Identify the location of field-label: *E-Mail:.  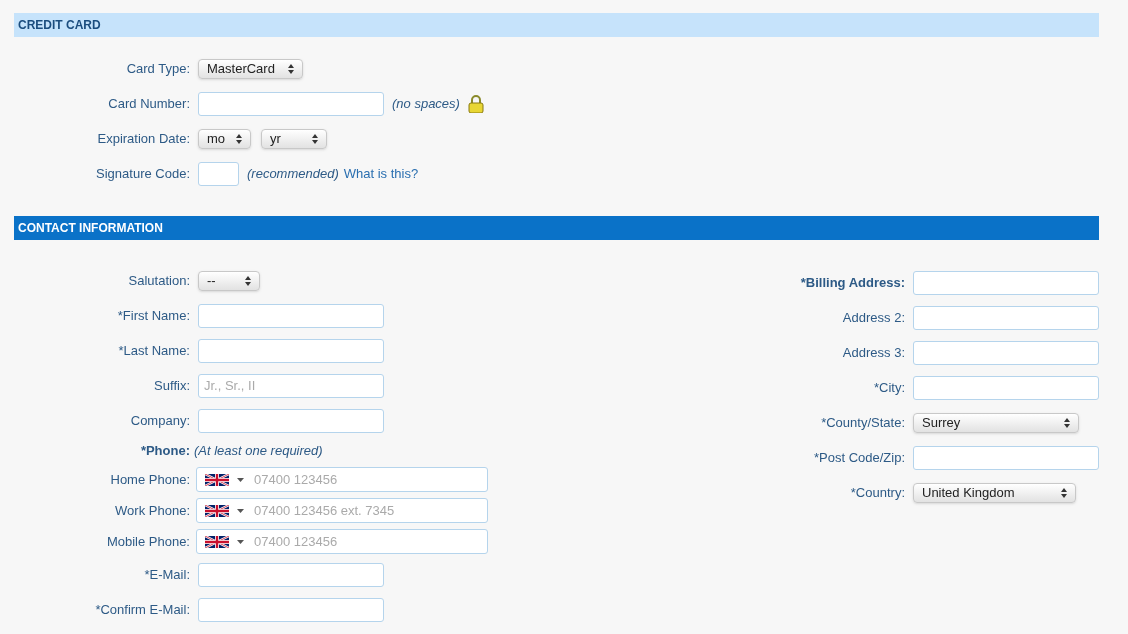
(166, 574).